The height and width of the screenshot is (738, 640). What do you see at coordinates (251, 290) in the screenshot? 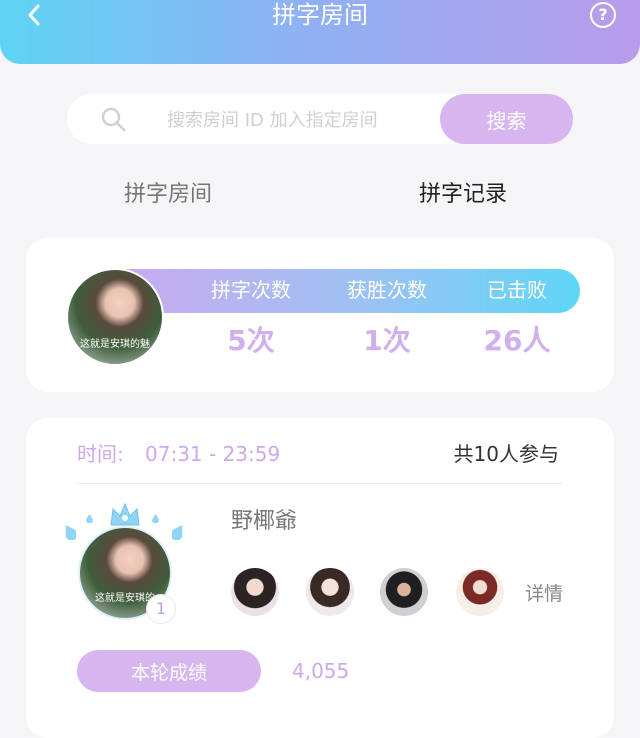
I see `stat-label-spell-count: 拼字次数` at bounding box center [251, 290].